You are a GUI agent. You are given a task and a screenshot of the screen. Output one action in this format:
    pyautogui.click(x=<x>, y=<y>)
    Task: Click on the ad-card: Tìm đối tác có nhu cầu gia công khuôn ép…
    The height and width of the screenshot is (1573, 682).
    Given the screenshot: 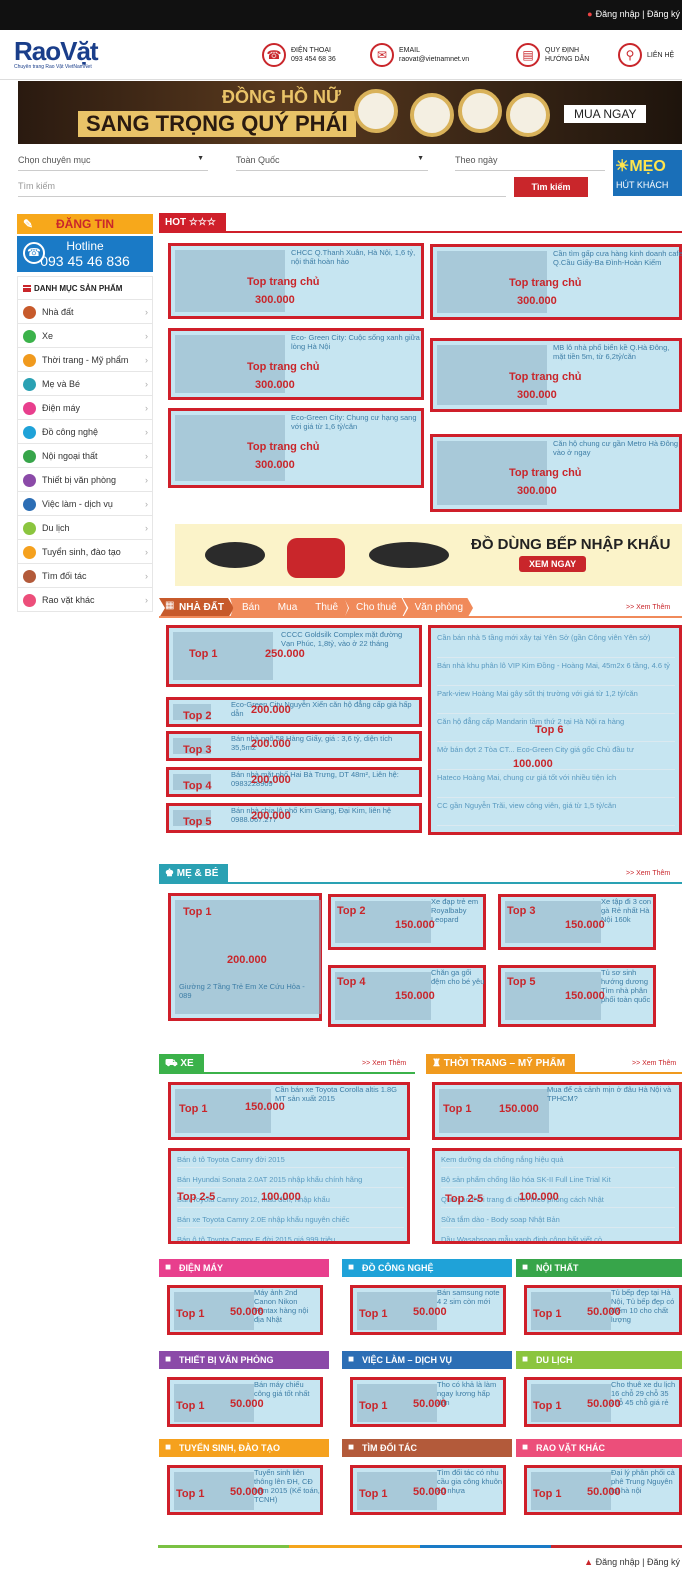 What is the action you would take?
    pyautogui.click(x=428, y=1490)
    